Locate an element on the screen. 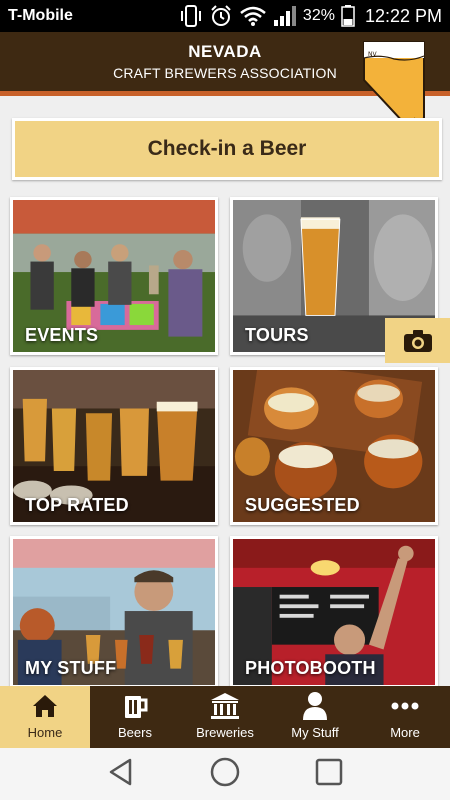 This screenshot has width=450, height=800. recents-icon is located at coordinates (329, 774).